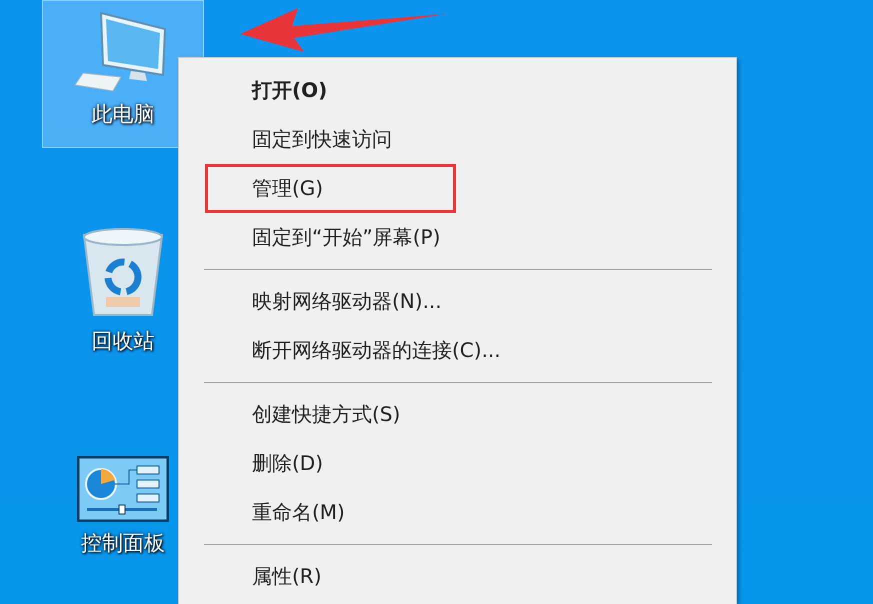 This screenshot has width=873, height=604. I want to click on icon-label: 回收站, so click(123, 341).